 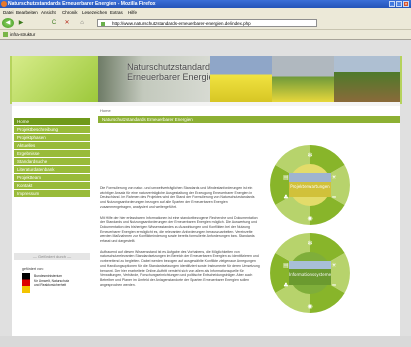 I want to click on header-photo-rapeseed, so click(x=241, y=79).